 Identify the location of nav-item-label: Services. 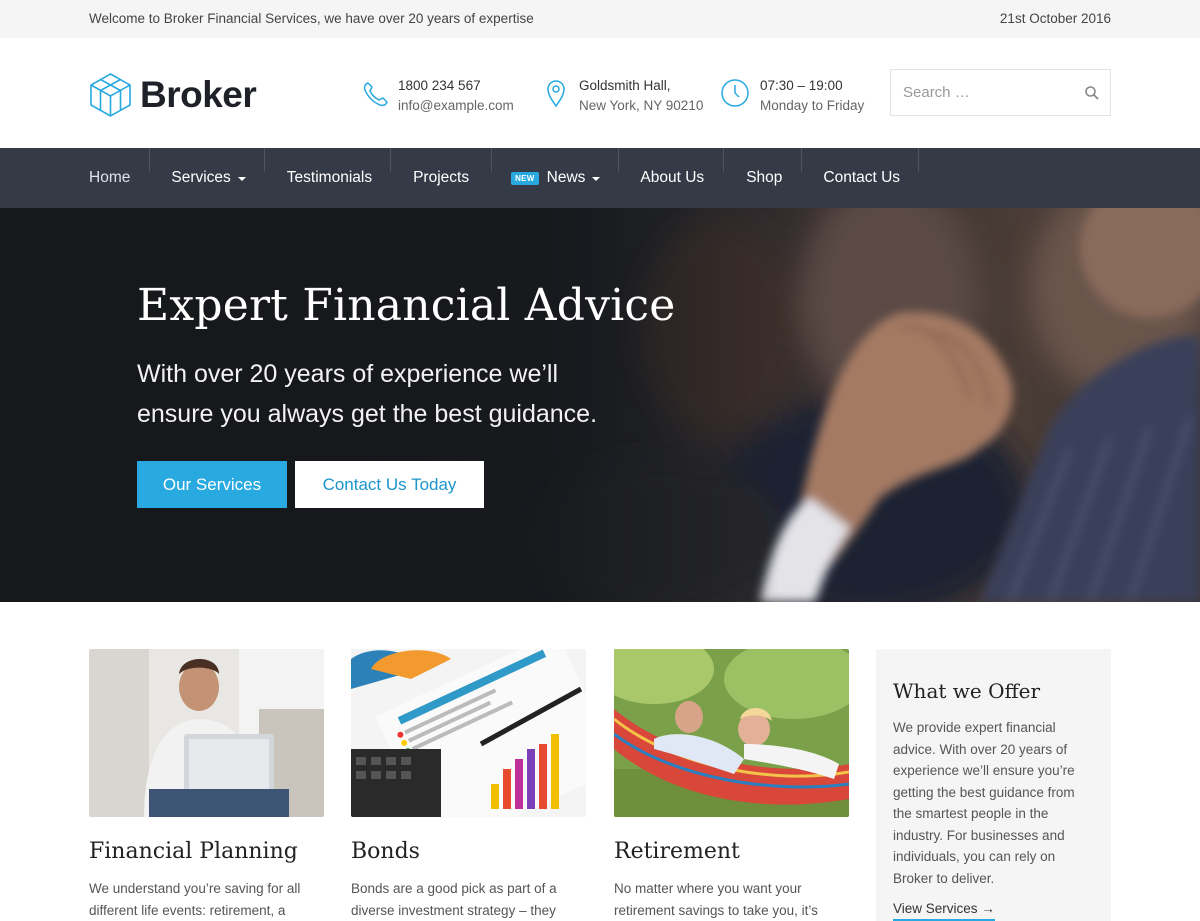
(201, 177).